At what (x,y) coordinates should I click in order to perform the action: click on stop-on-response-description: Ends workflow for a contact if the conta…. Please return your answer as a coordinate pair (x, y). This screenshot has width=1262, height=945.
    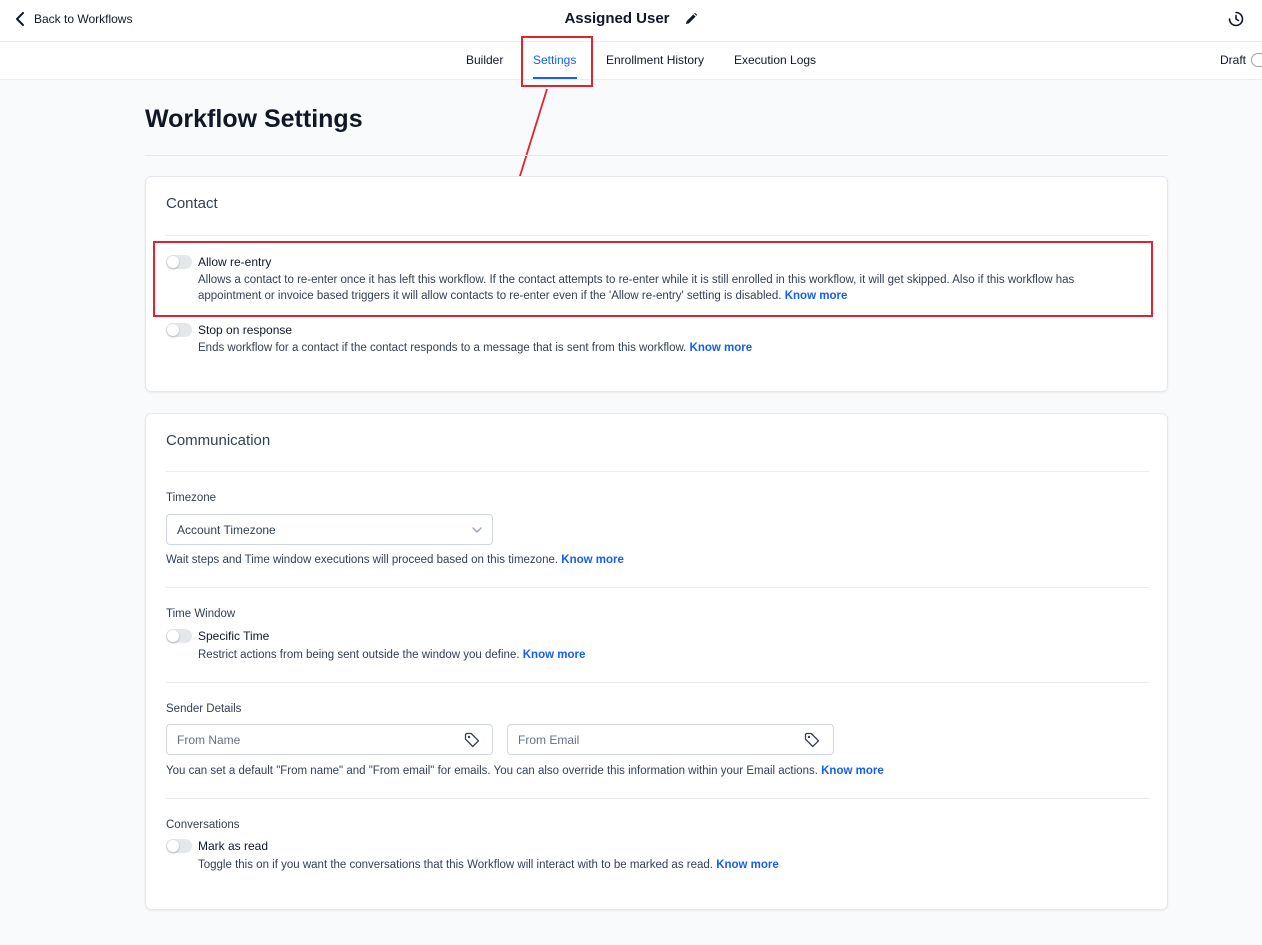
    Looking at the image, I should click on (668, 348).